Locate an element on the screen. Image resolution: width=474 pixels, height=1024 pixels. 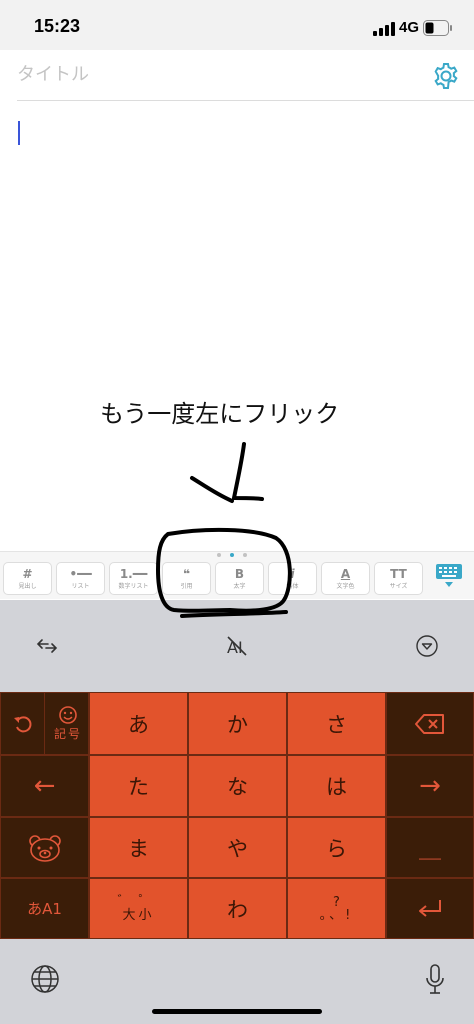
size-toggle-label: 大小 is located at coordinates (138, 915).